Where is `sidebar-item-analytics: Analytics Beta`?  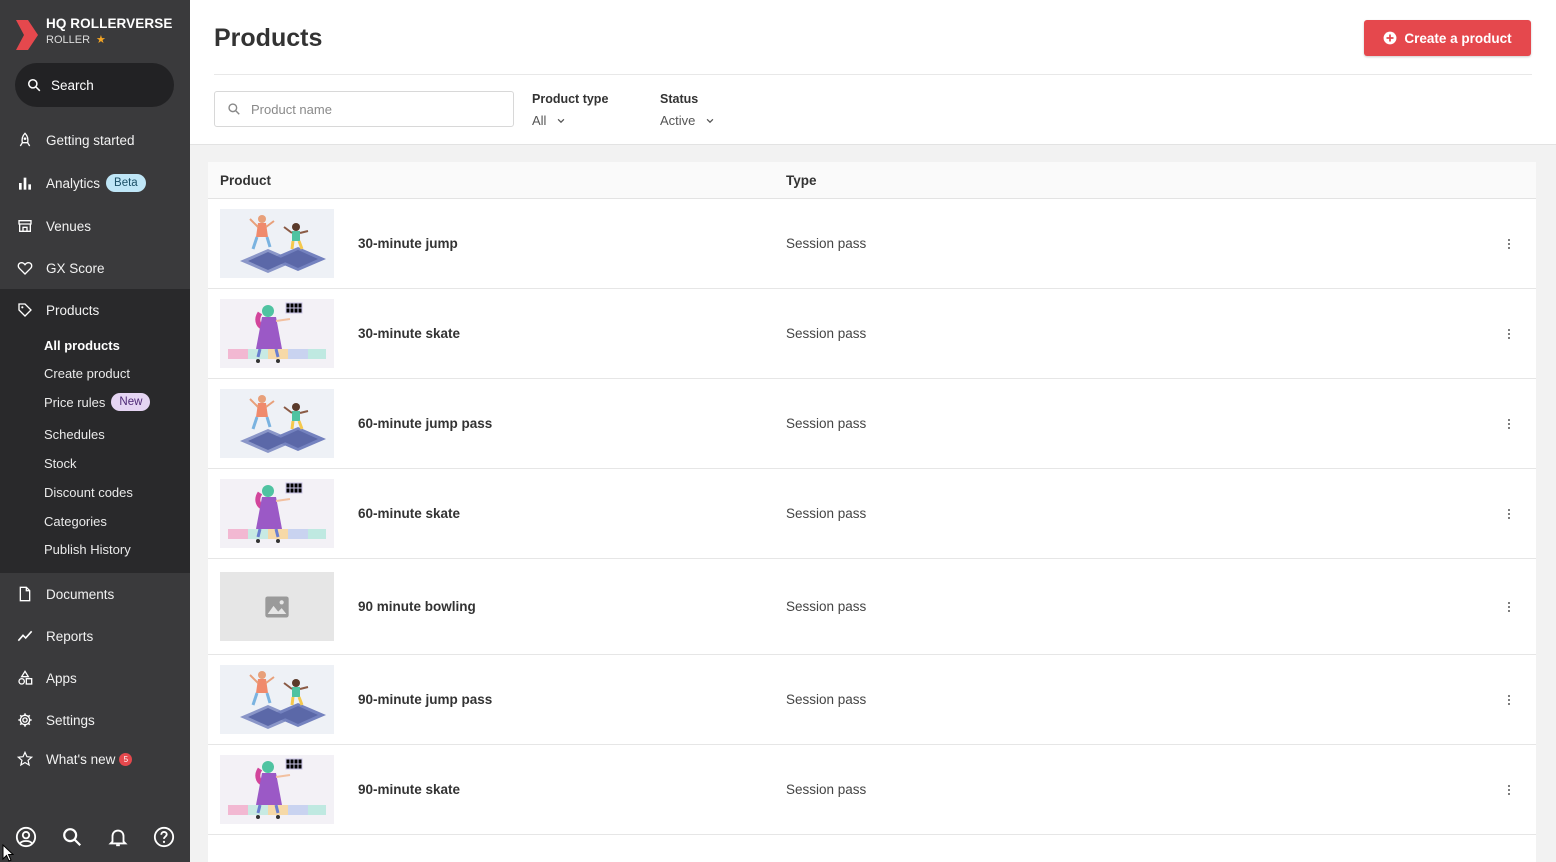
sidebar-item-analytics: Analytics Beta is located at coordinates (95, 183).